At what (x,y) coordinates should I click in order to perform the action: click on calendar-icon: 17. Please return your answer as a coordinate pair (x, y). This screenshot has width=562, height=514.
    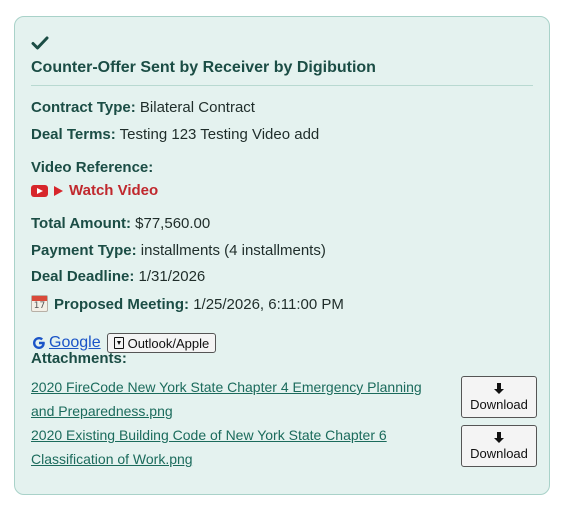
    Looking at the image, I should click on (39, 303).